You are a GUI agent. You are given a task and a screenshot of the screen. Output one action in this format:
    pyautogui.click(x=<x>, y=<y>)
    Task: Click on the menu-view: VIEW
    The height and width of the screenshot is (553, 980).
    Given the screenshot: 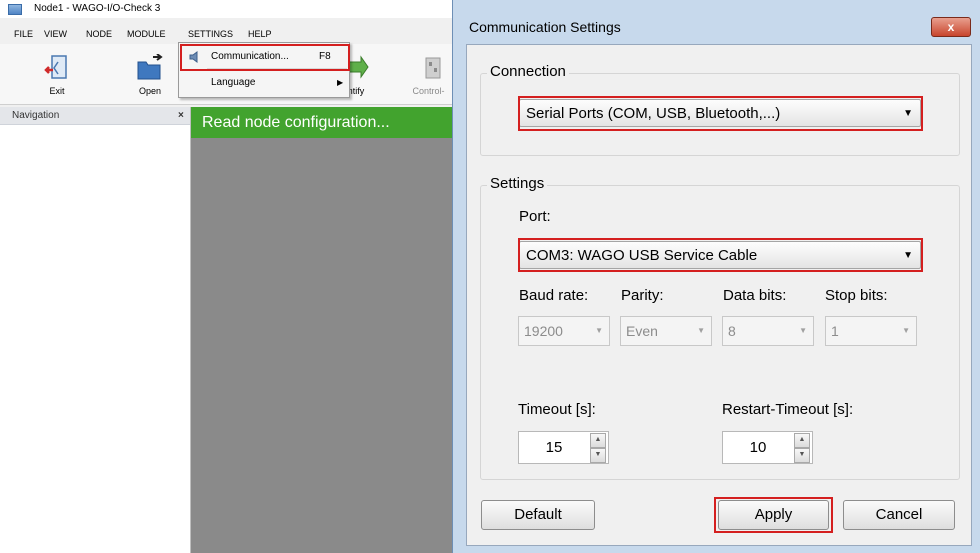 What is the action you would take?
    pyautogui.click(x=55, y=34)
    